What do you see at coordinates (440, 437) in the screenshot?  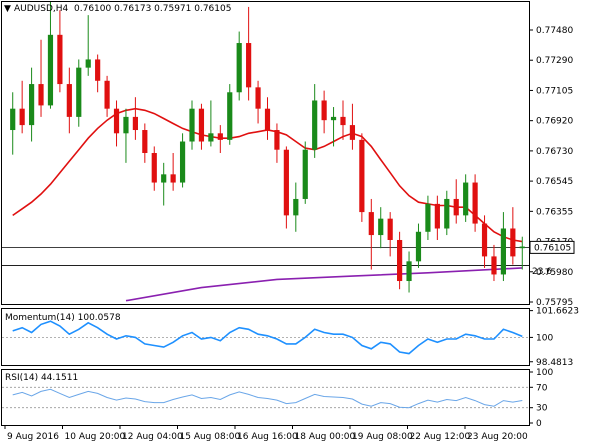 I see `time-tick-label: 22 Aug 12:00` at bounding box center [440, 437].